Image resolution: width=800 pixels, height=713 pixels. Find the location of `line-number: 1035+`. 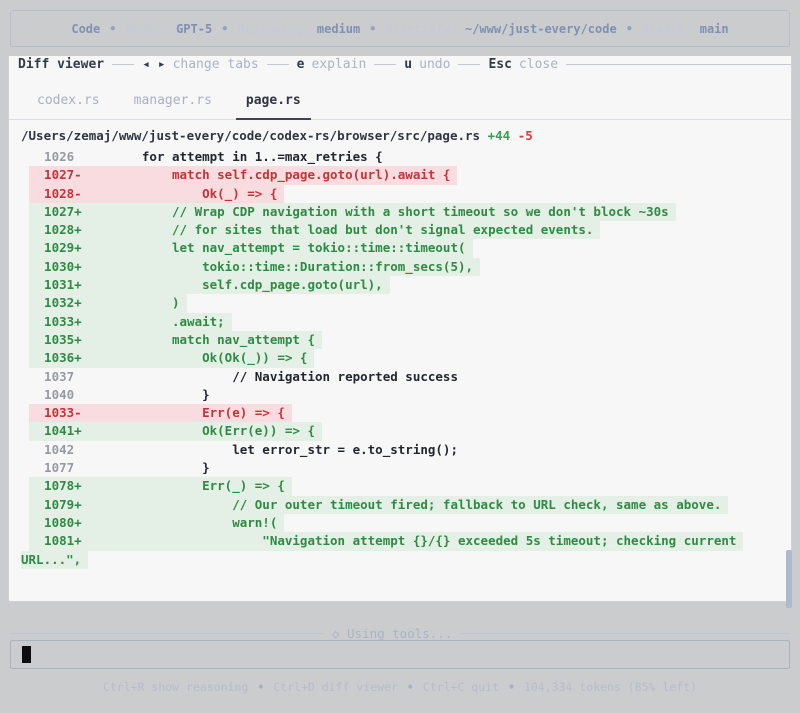

line-number: 1035+ is located at coordinates (55, 339).